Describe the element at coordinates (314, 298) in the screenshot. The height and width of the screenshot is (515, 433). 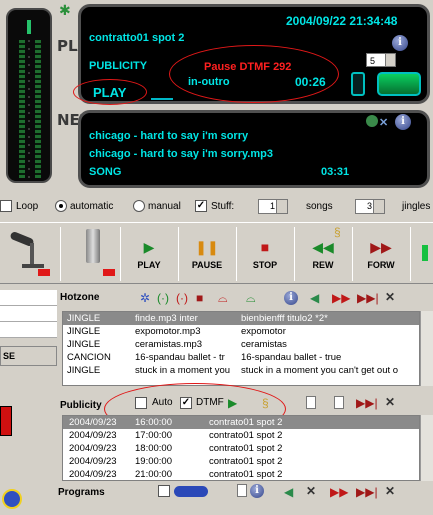
I see `volume-icon: ◀` at that location.